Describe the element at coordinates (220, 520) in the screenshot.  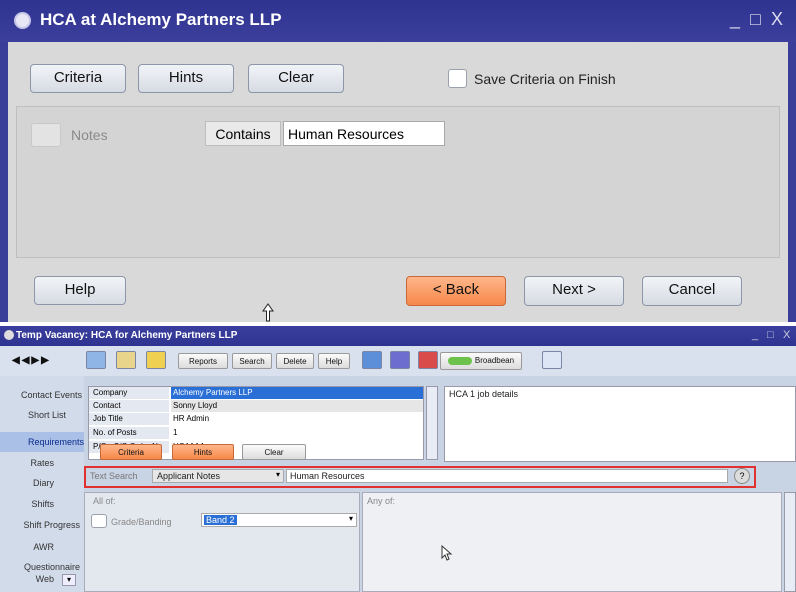
I see `grade-value: Band 2` at that location.